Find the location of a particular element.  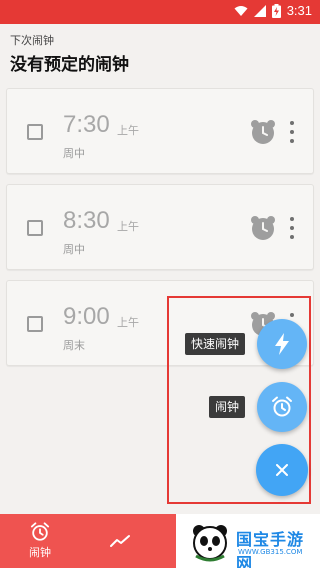

wifi-icon is located at coordinates (241, 10).